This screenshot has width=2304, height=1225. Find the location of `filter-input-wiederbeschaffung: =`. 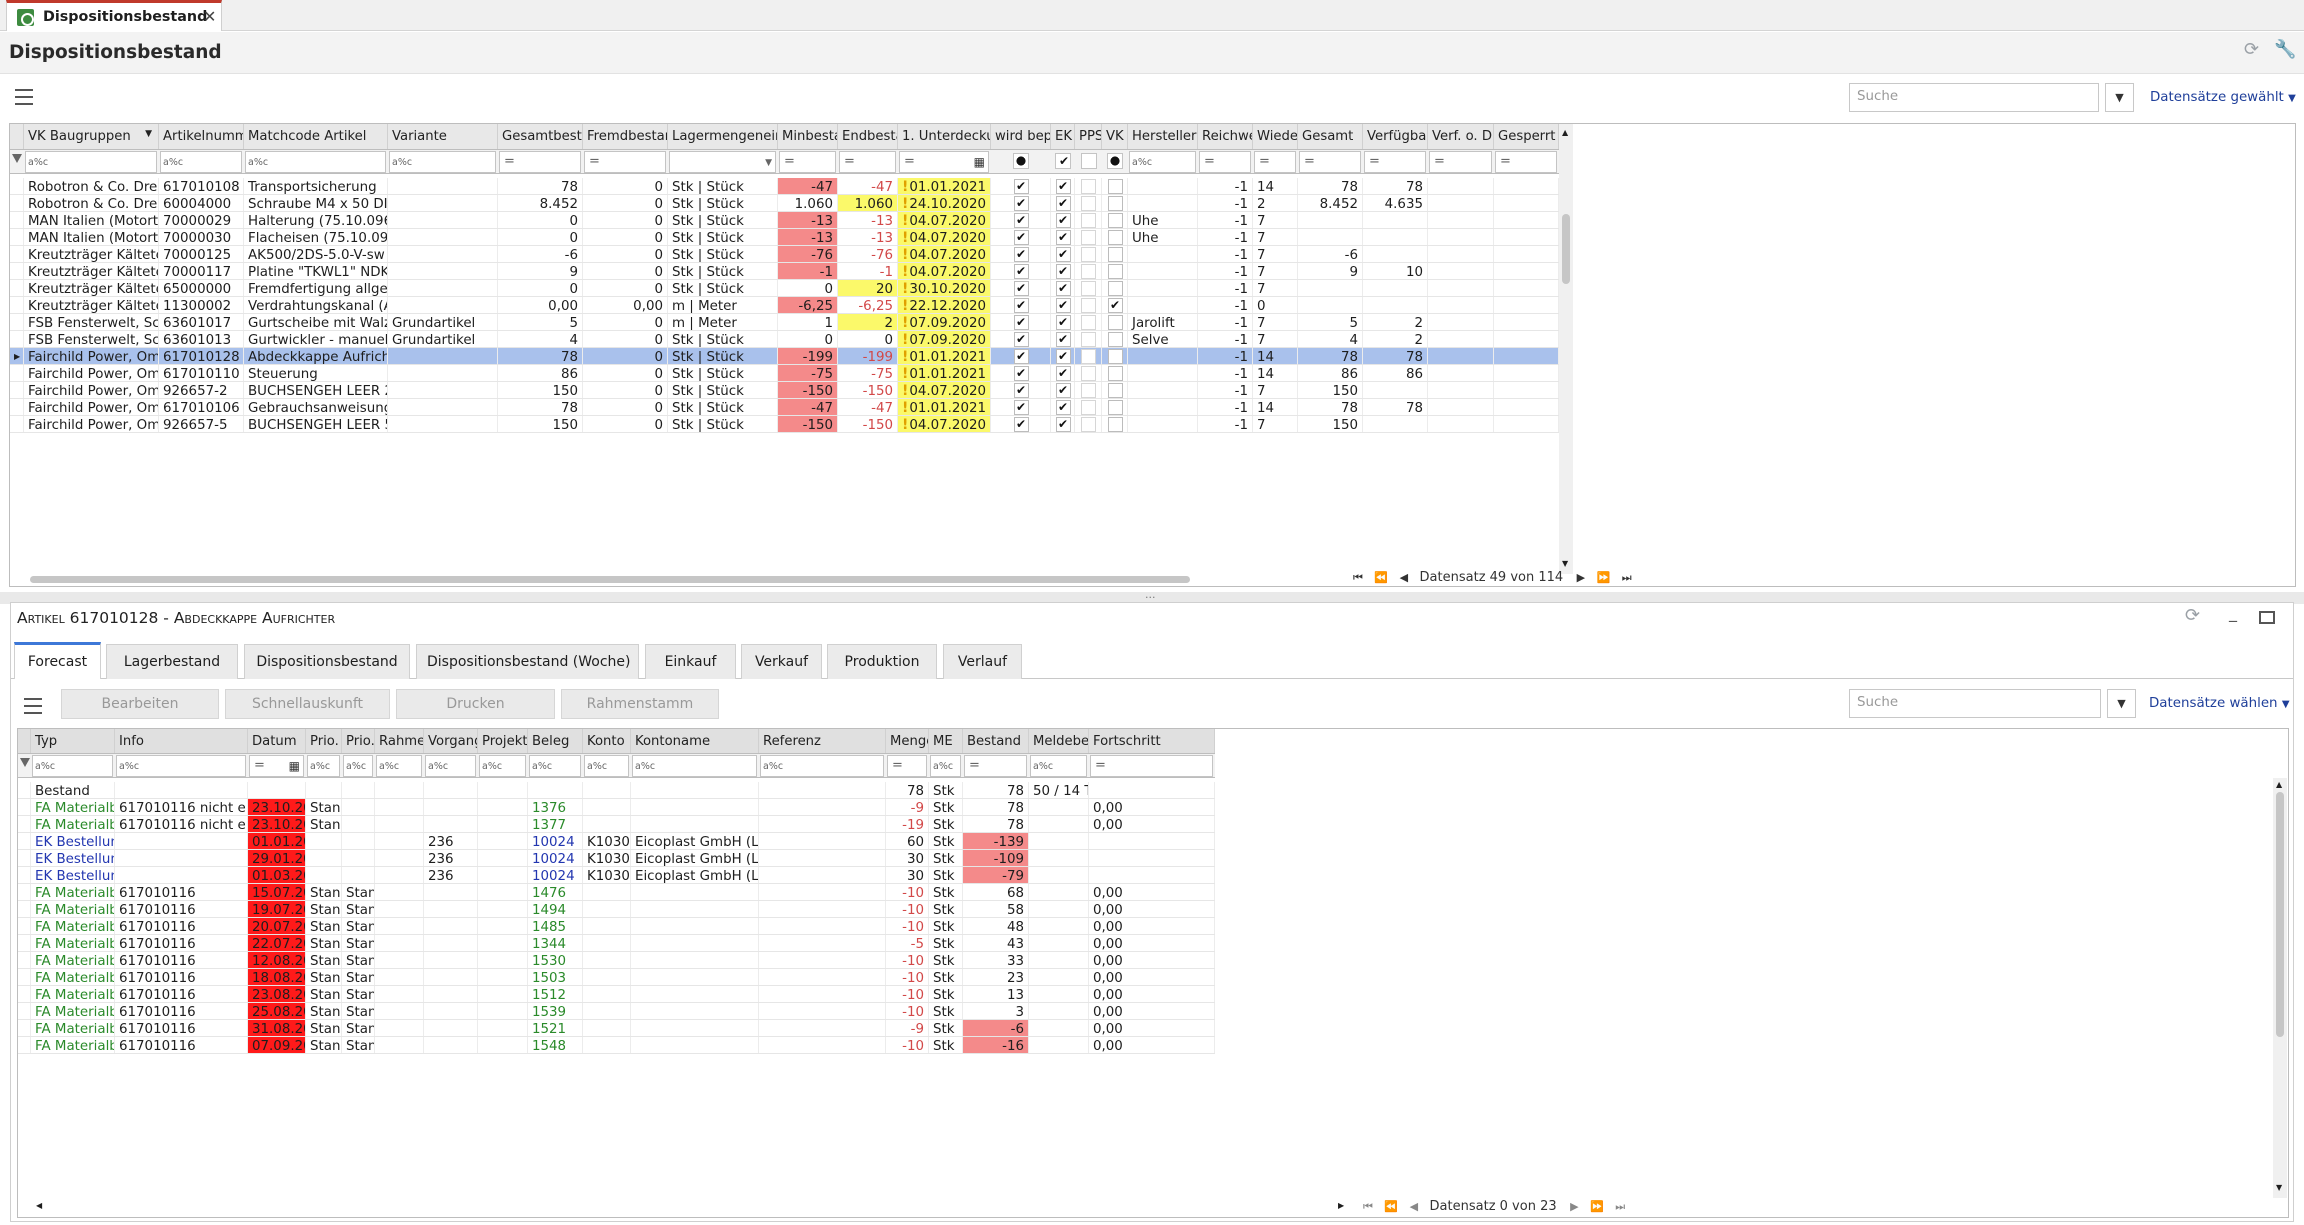

filter-input-wiederbeschaffung: = is located at coordinates (1275, 162).